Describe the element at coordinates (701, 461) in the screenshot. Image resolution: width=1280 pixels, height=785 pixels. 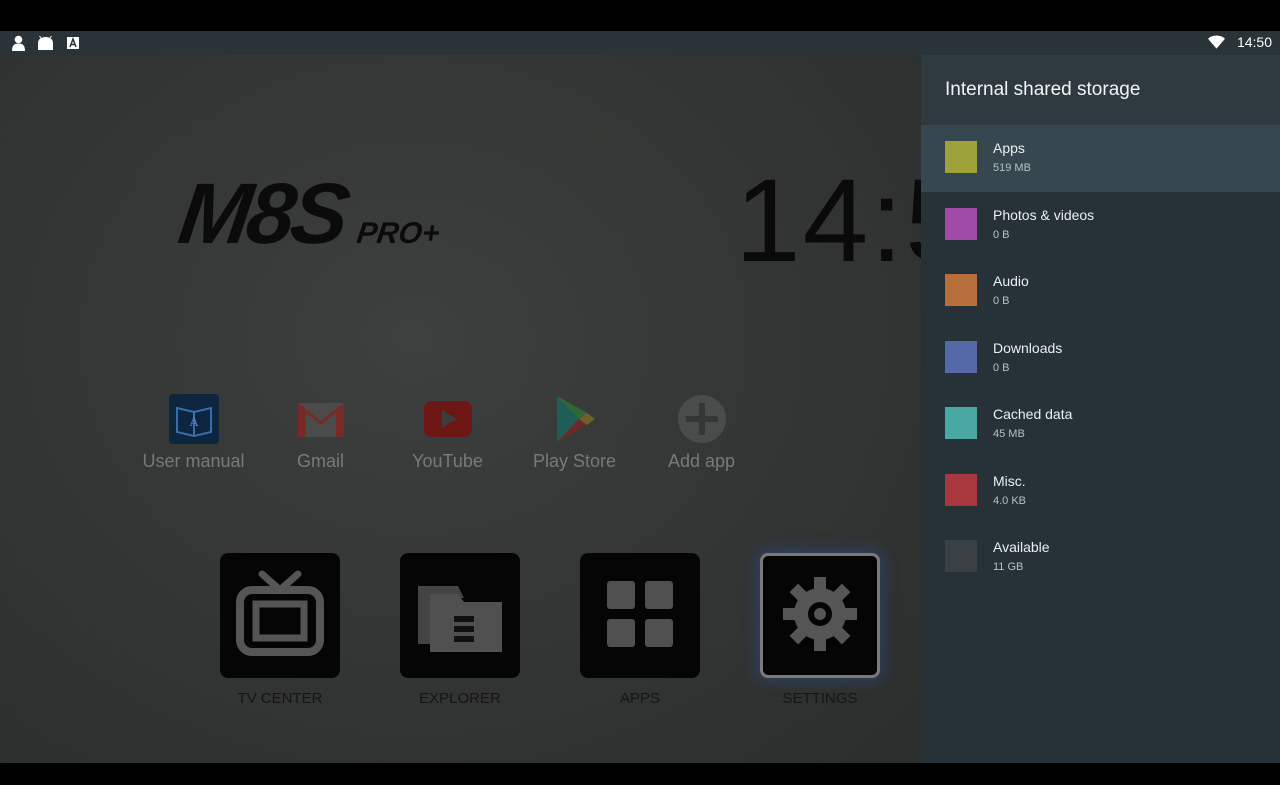
I see `app-label: Add app` at that location.